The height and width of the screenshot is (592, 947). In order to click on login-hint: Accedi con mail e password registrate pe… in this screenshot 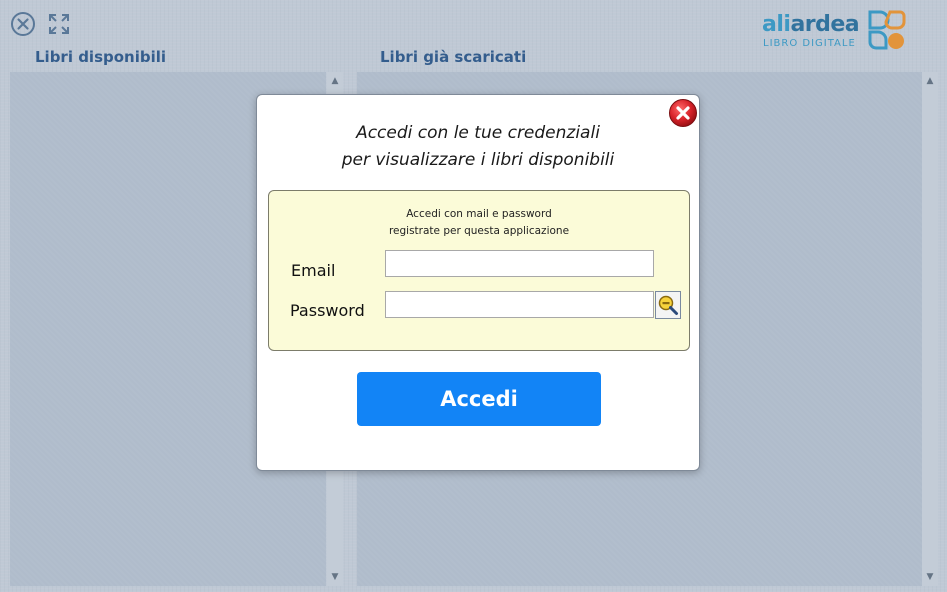, I will do `click(479, 223)`.